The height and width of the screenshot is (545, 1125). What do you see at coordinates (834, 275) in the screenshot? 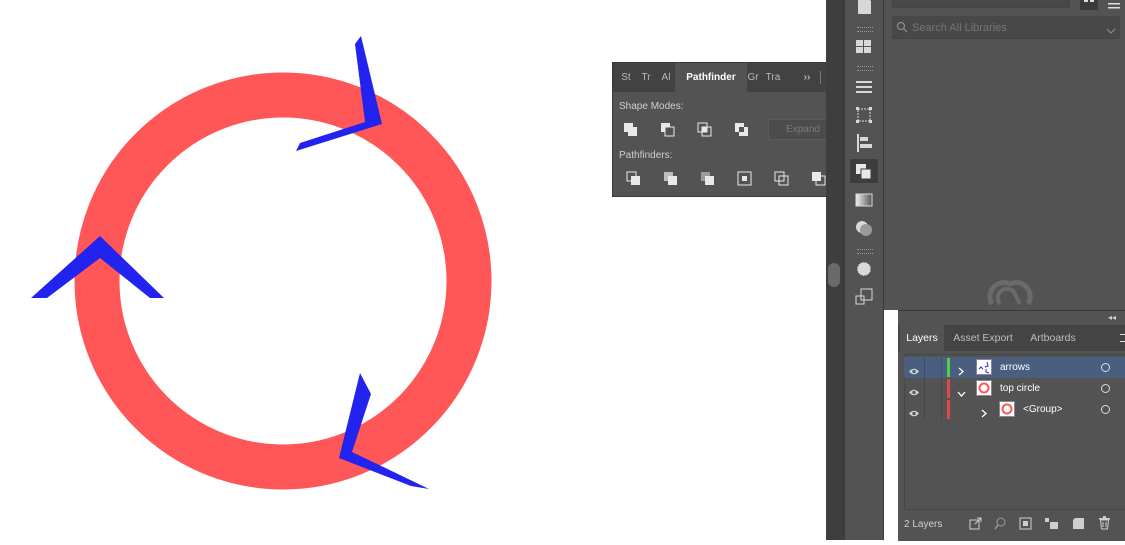
I see `dock-scroll-thumb` at bounding box center [834, 275].